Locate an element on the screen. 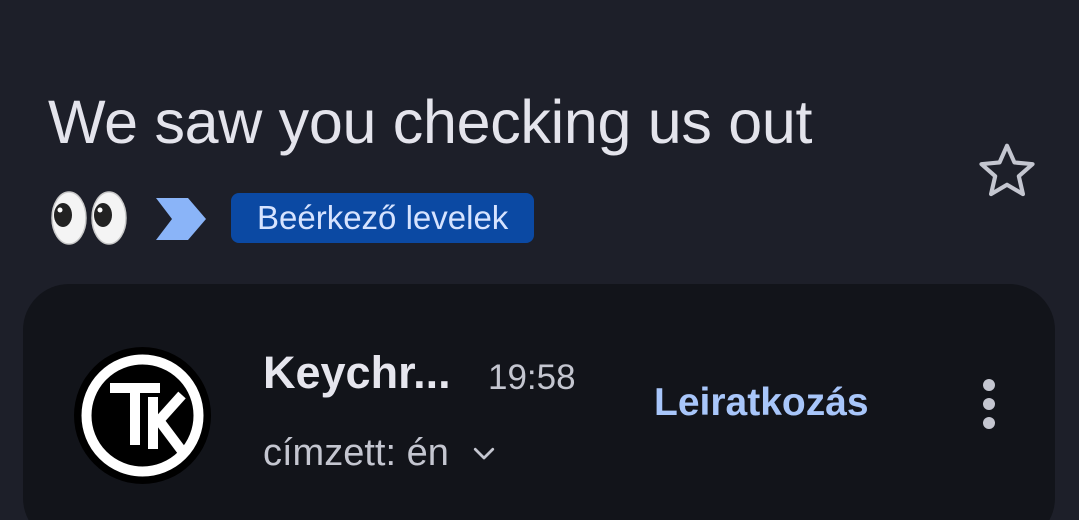  importance-marker-icon is located at coordinates (181, 219).